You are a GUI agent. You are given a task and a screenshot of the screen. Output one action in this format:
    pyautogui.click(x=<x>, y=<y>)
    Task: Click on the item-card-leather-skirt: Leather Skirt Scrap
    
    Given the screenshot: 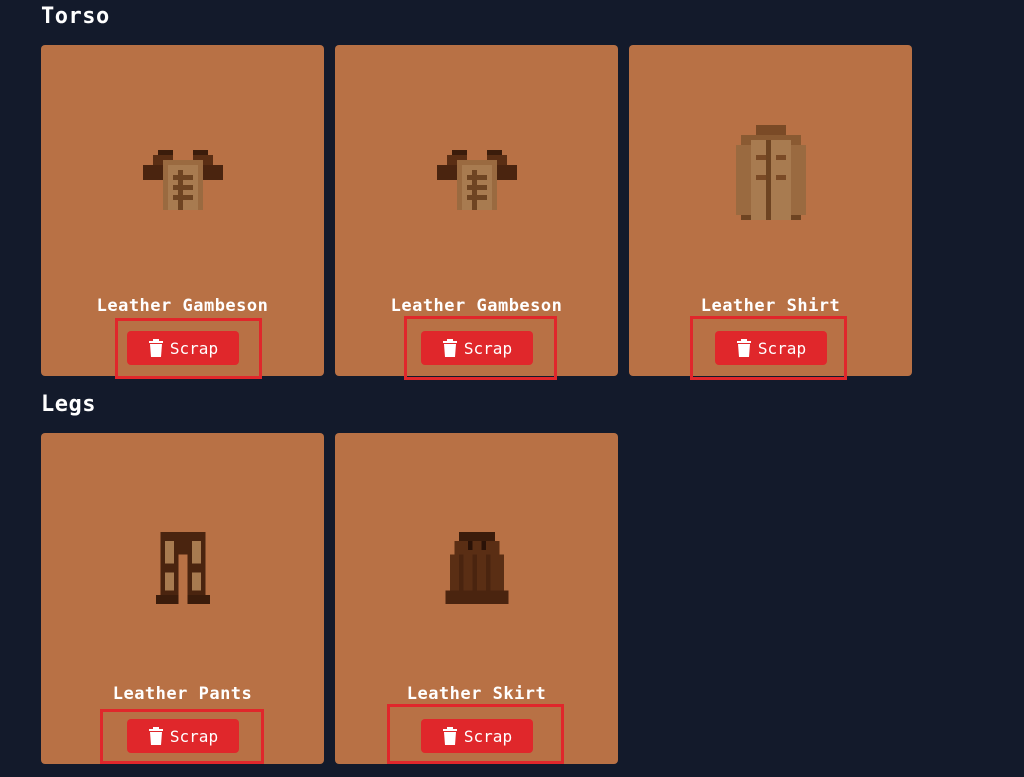 What is the action you would take?
    pyautogui.click(x=476, y=598)
    